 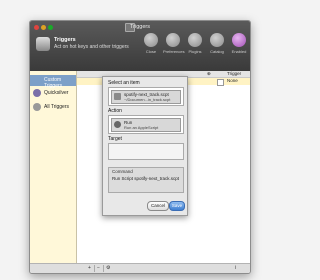 I want to click on plugins-button: Plugins, so click(x=195, y=47).